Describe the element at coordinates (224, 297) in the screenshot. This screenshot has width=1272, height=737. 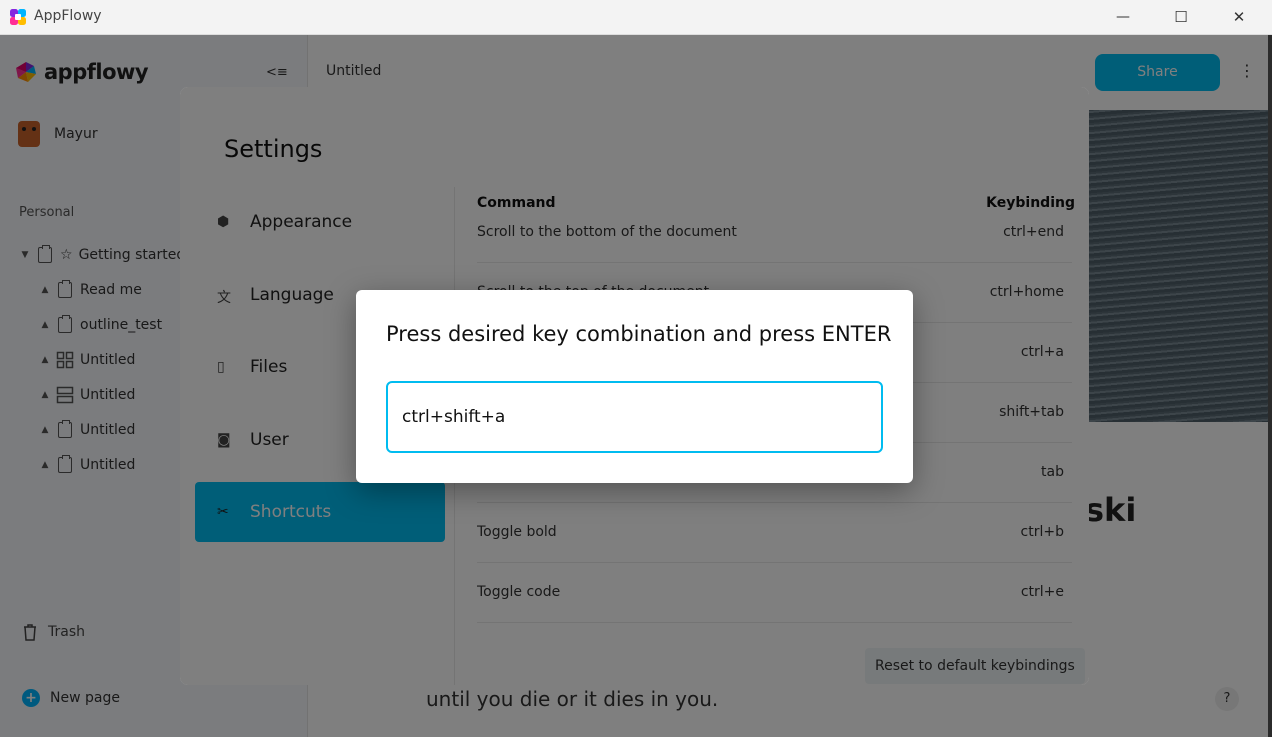
I see `language-icon: 文` at that location.